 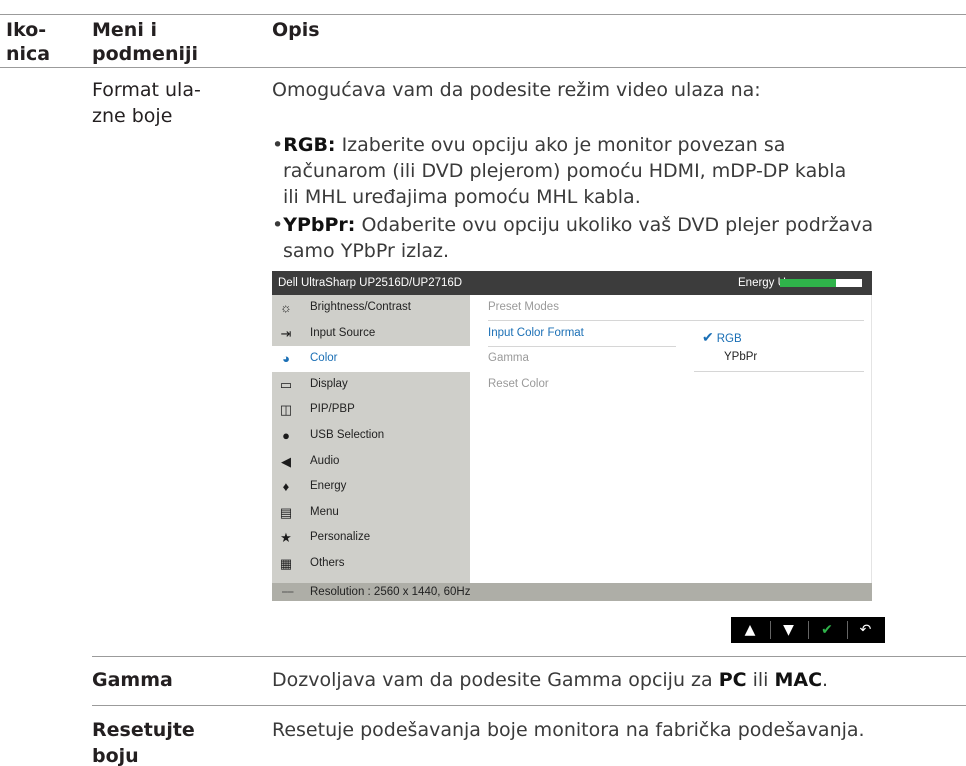 I want to click on osd-menu-item-label: Audio, so click(x=325, y=460).